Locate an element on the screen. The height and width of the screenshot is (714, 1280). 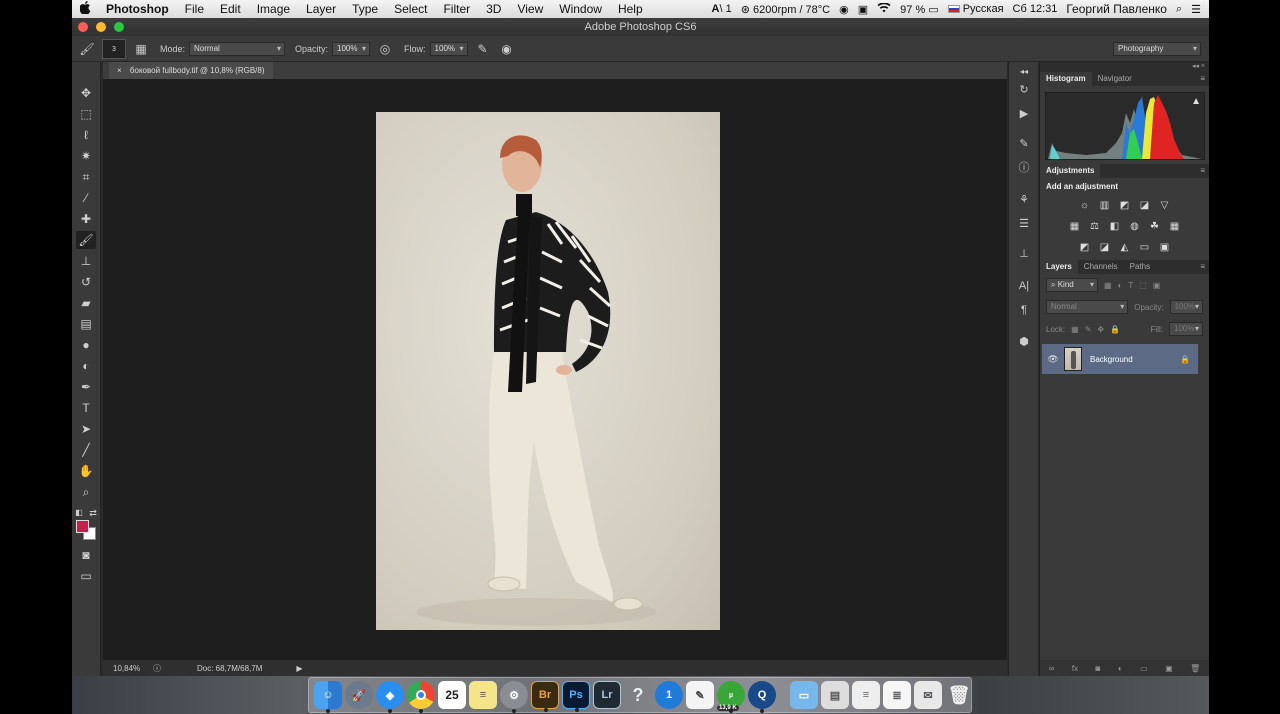
preview-icon: ▤ is located at coordinates (835, 695).